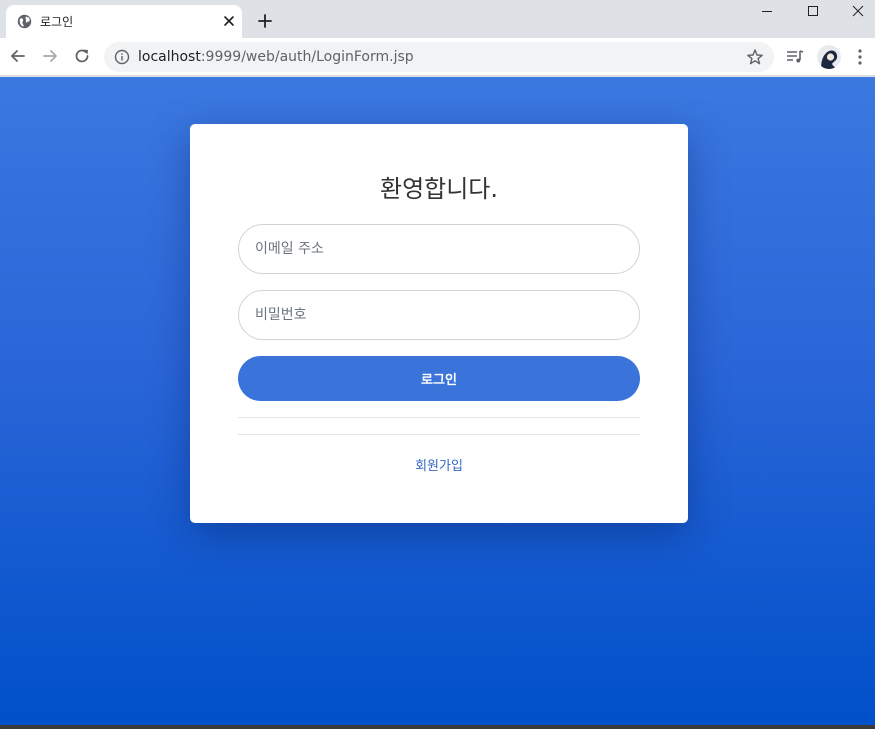  What do you see at coordinates (813, 13) in the screenshot?
I see `maximize-icon` at bounding box center [813, 13].